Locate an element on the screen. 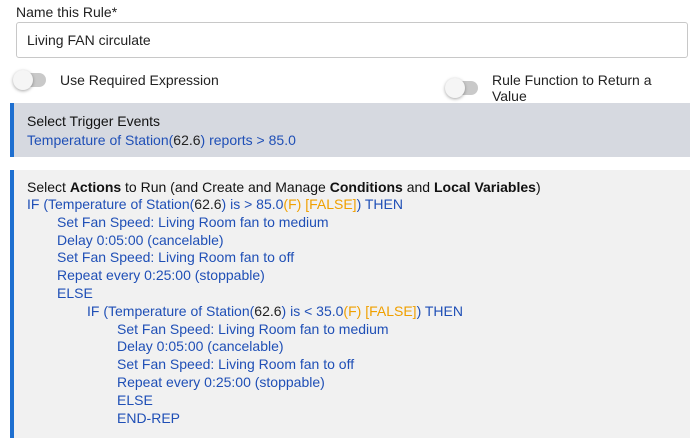  actions-title-bold: Conditions is located at coordinates (366, 187).